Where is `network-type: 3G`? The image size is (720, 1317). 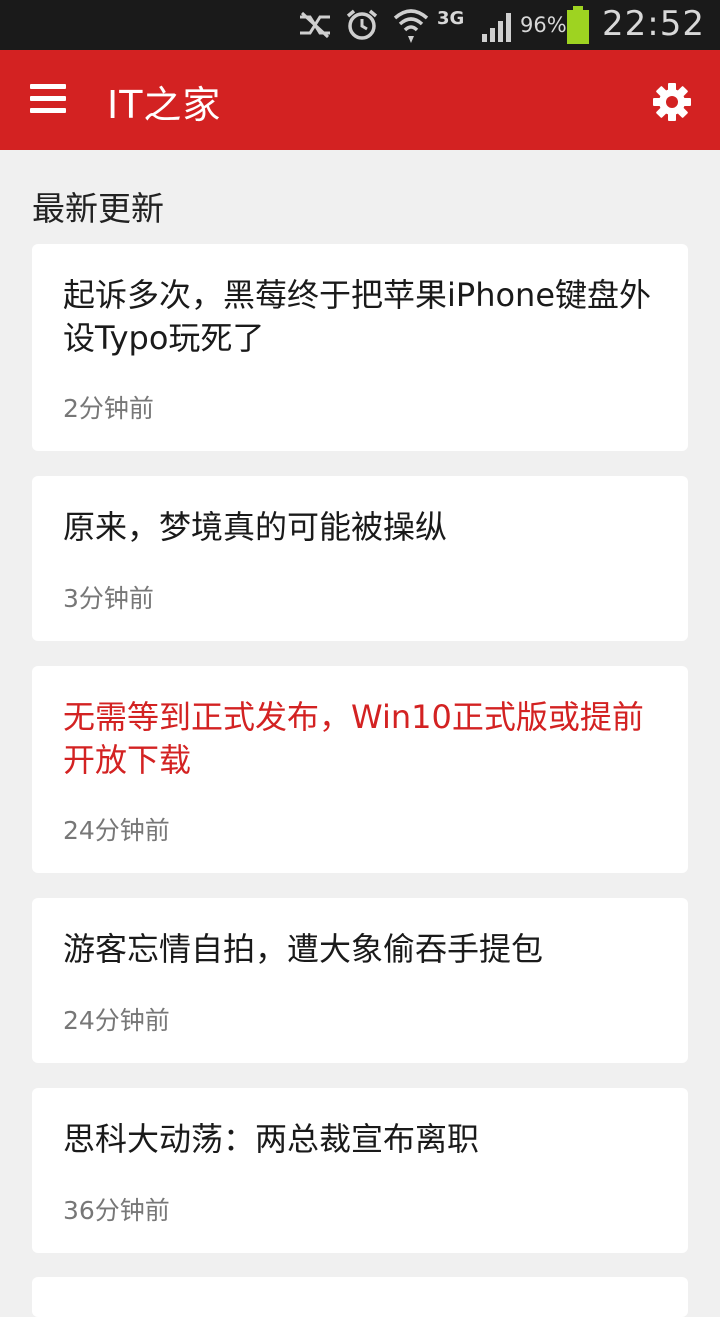 network-type: 3G is located at coordinates (451, 18).